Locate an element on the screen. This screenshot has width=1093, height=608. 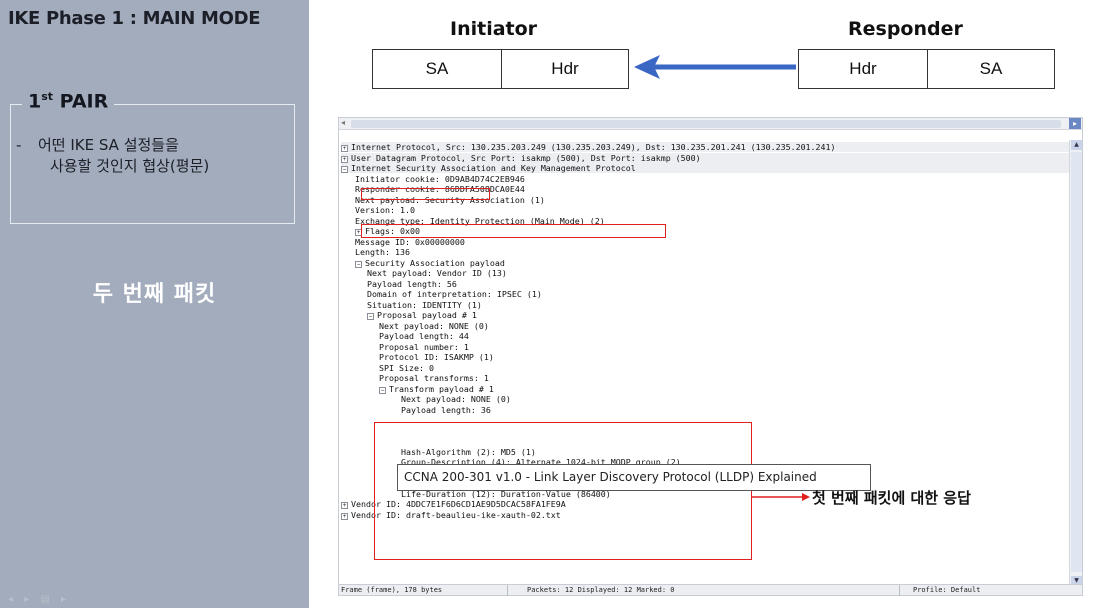
response-note: 첫 번째 패킷에 대한 응답 is located at coordinates (891, 498).